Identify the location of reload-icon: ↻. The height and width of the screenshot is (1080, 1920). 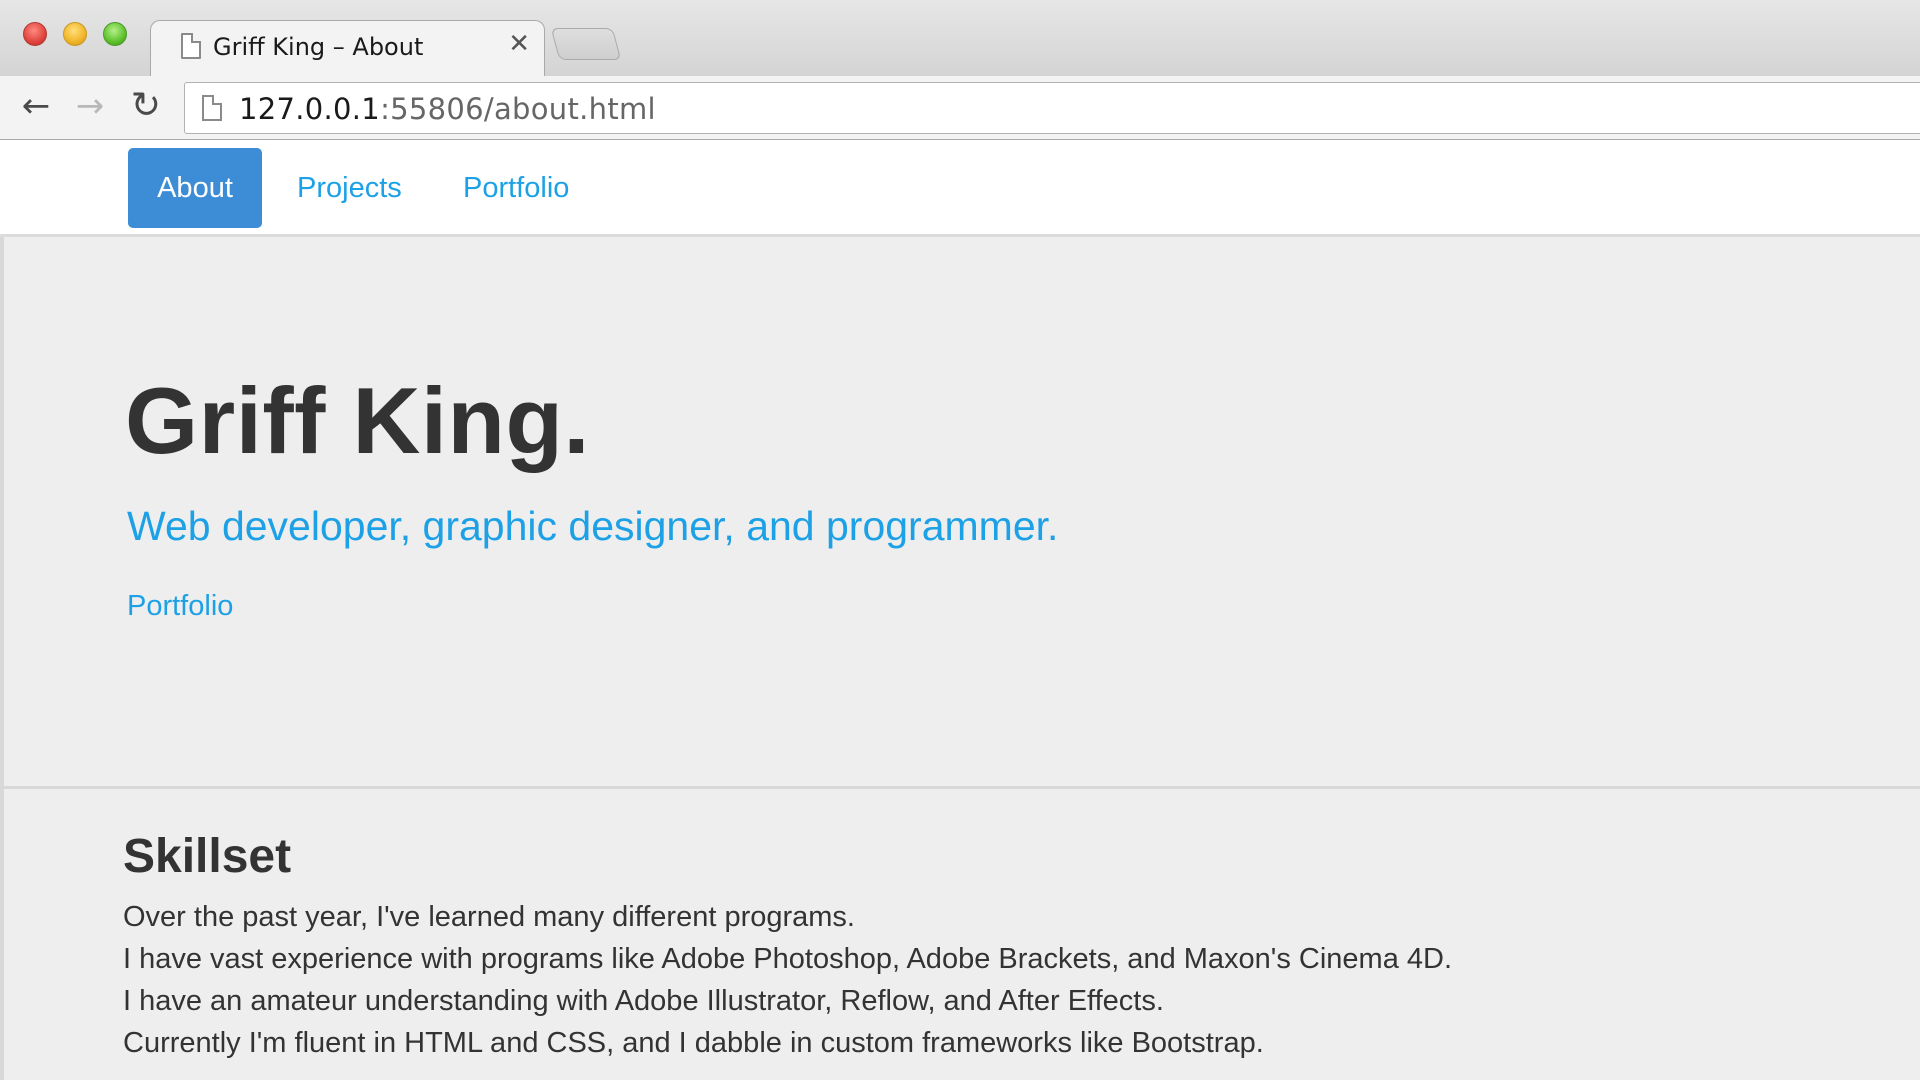
(146, 106).